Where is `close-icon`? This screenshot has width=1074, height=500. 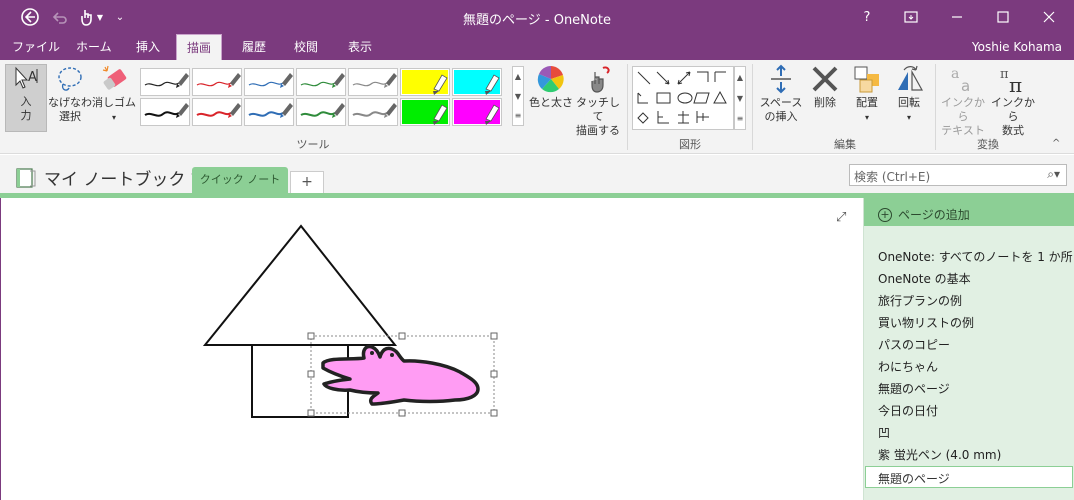 close-icon is located at coordinates (1049, 17).